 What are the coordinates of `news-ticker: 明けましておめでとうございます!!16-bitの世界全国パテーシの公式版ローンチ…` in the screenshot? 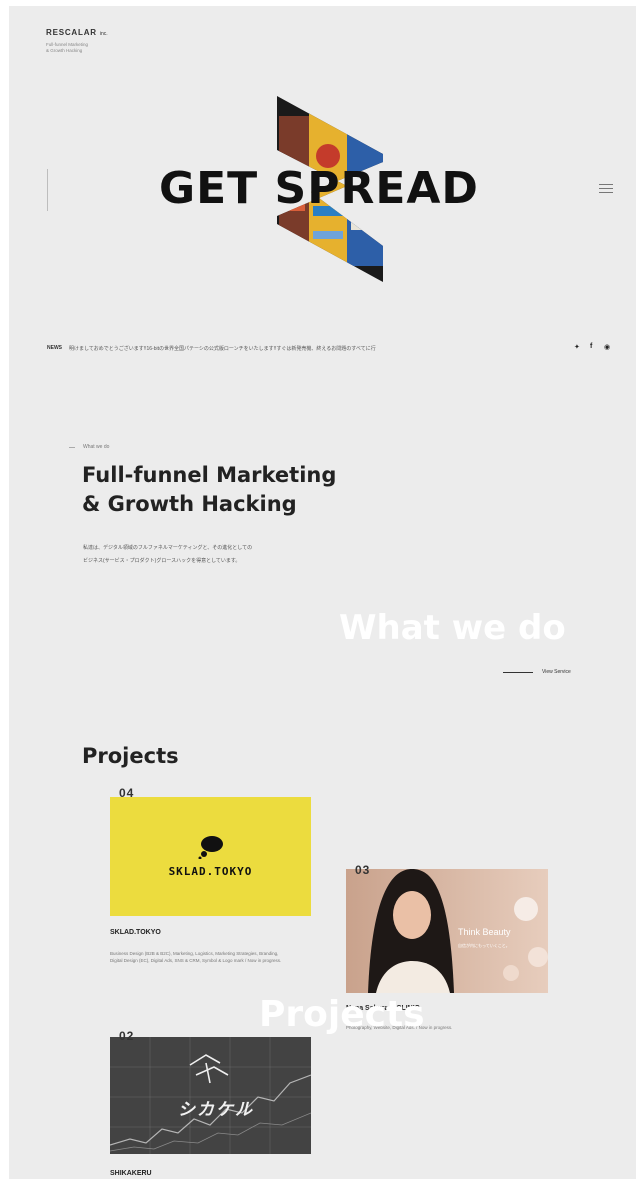 It's located at (279, 348).